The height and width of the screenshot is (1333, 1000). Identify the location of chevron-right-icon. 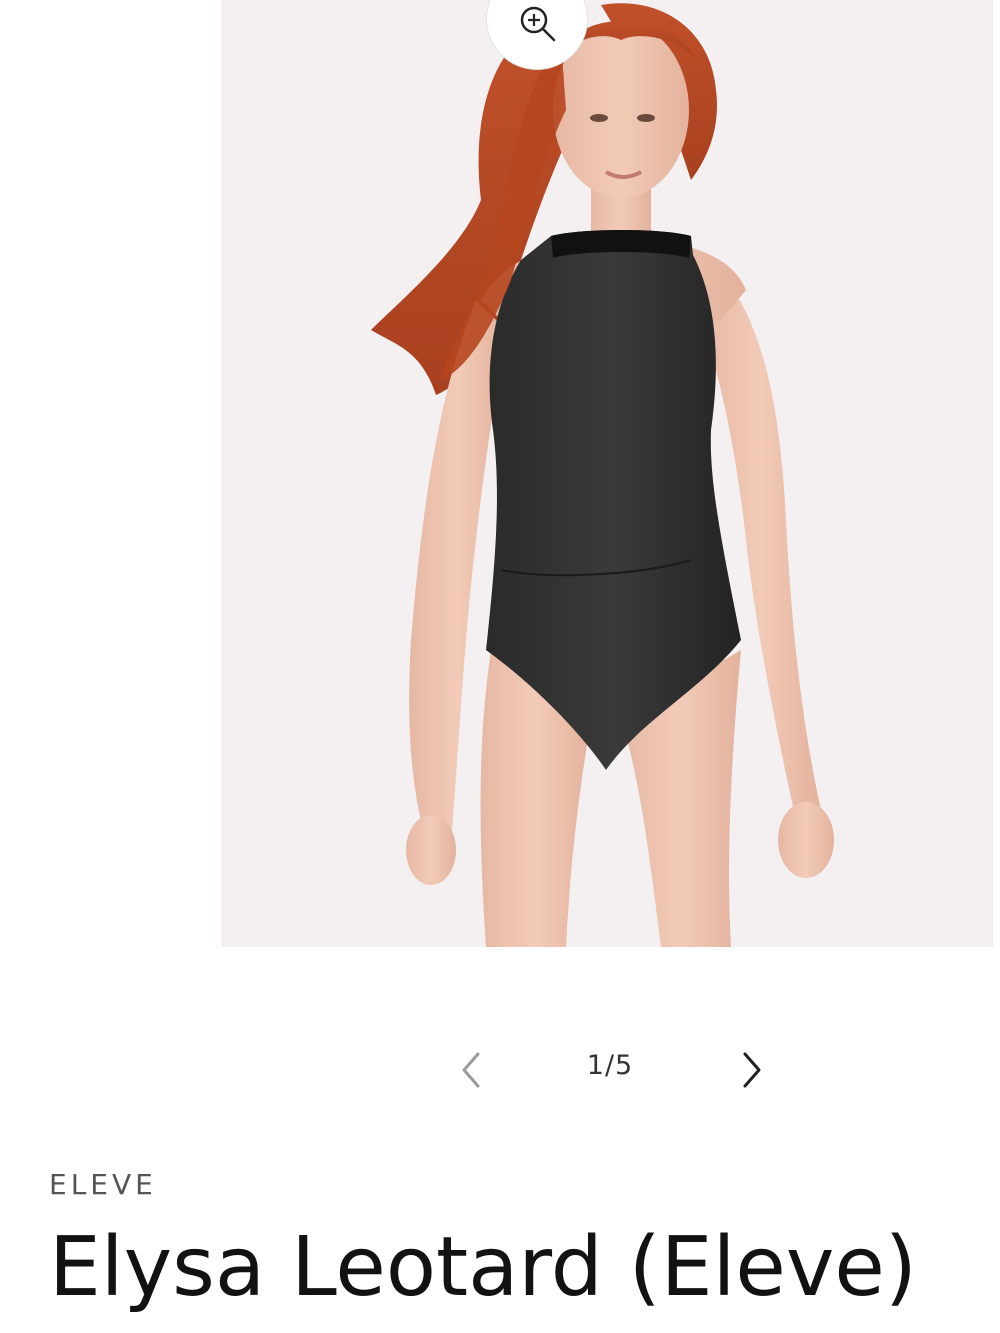
(752, 1070).